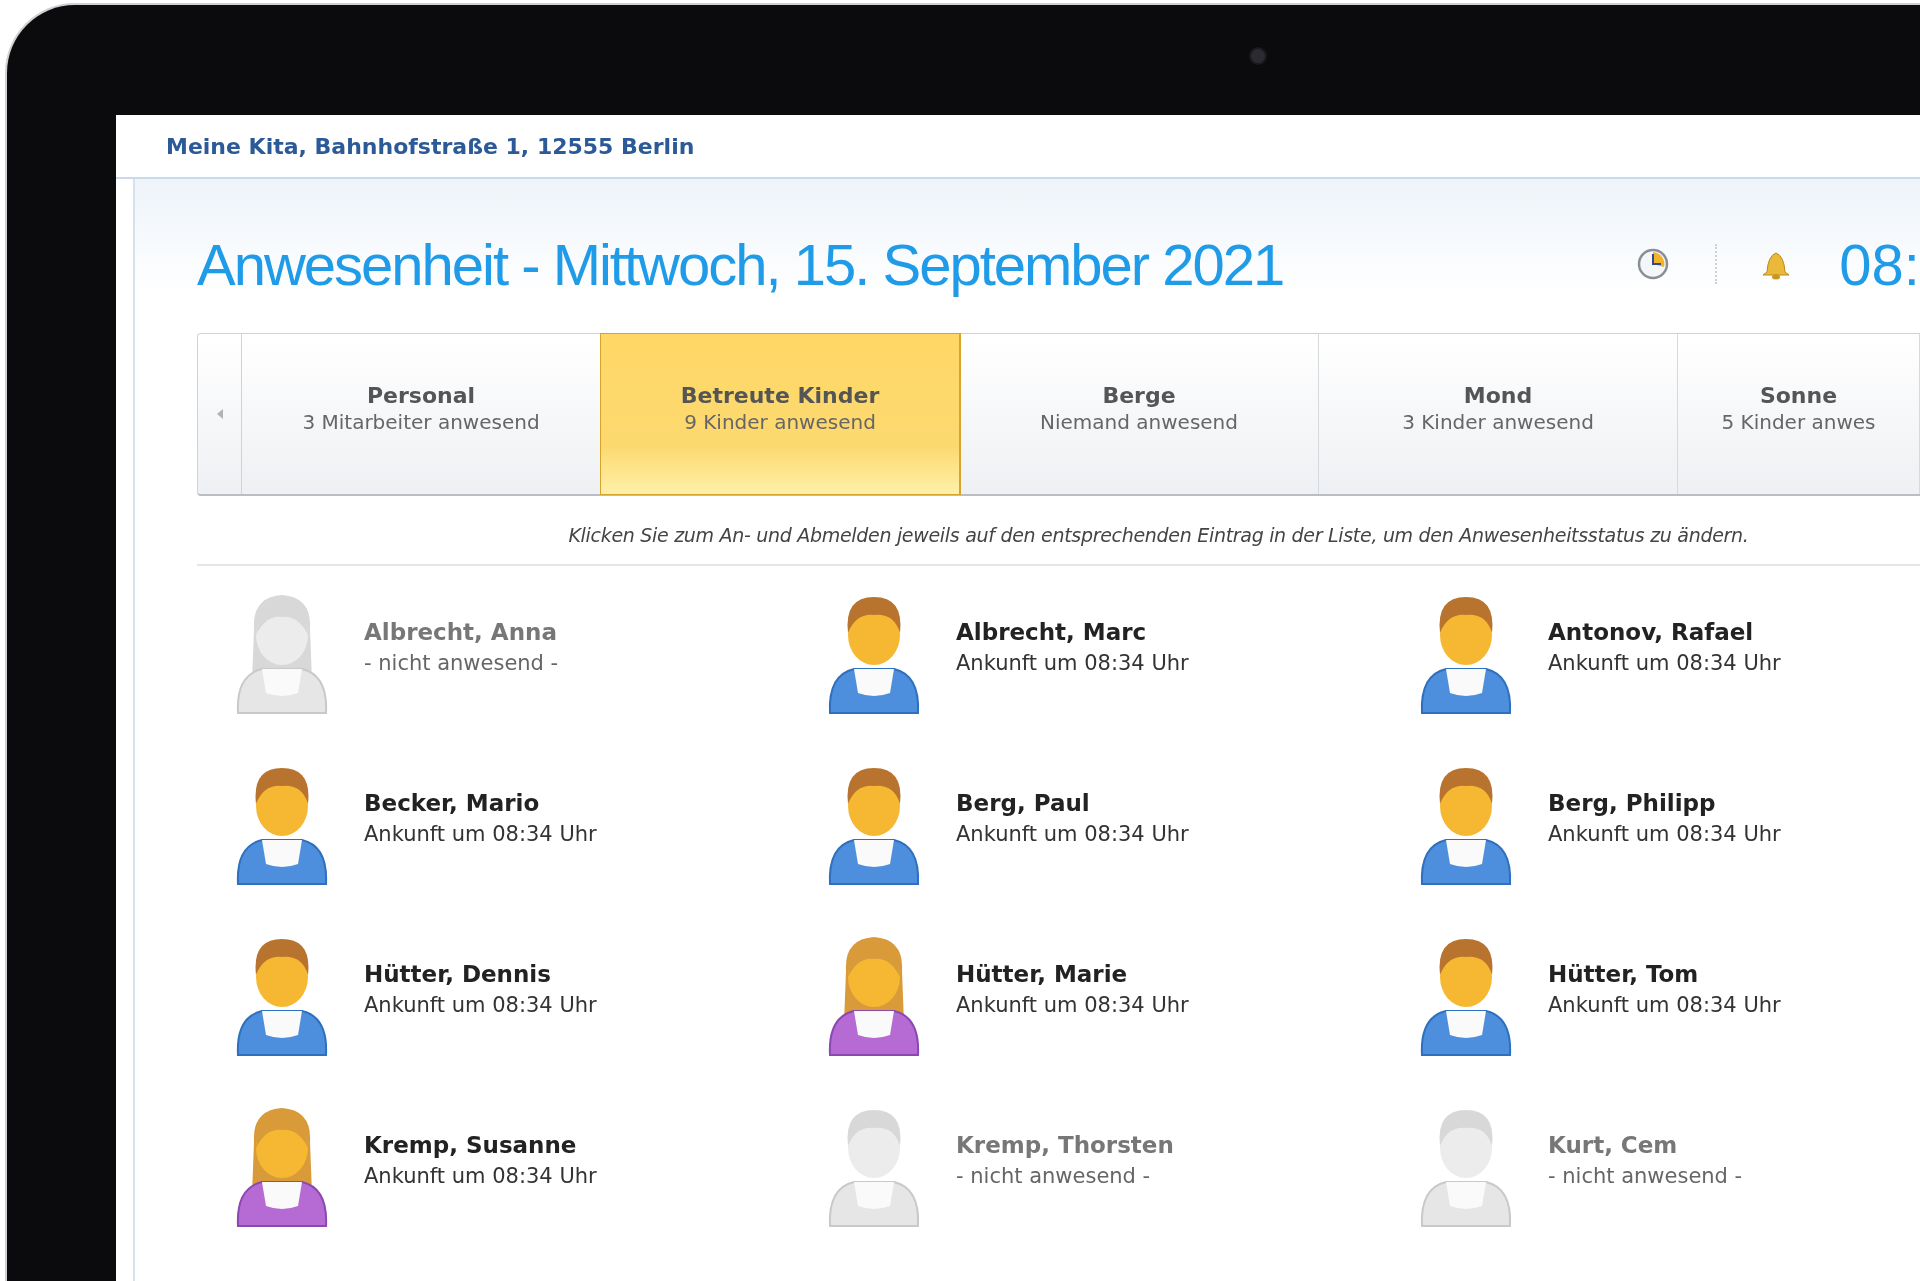  I want to click on child-entry: Berg, Philipp Ankunft um 08:34 Uhr, so click(1668, 824).